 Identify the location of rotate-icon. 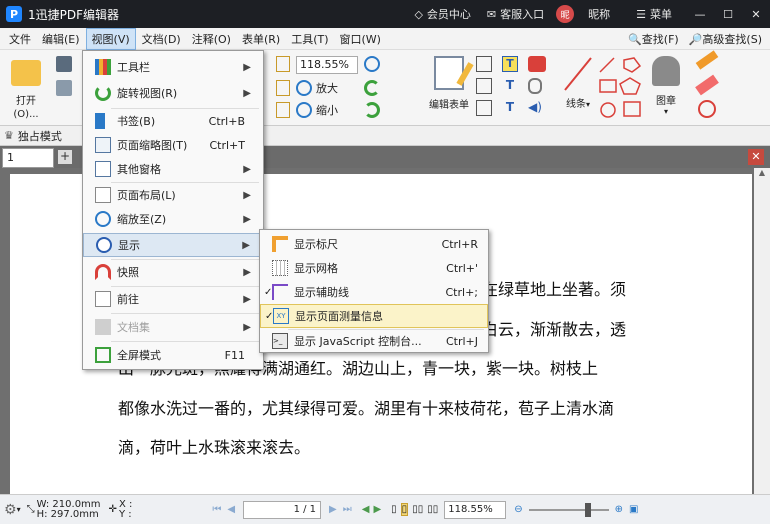
(372, 88).